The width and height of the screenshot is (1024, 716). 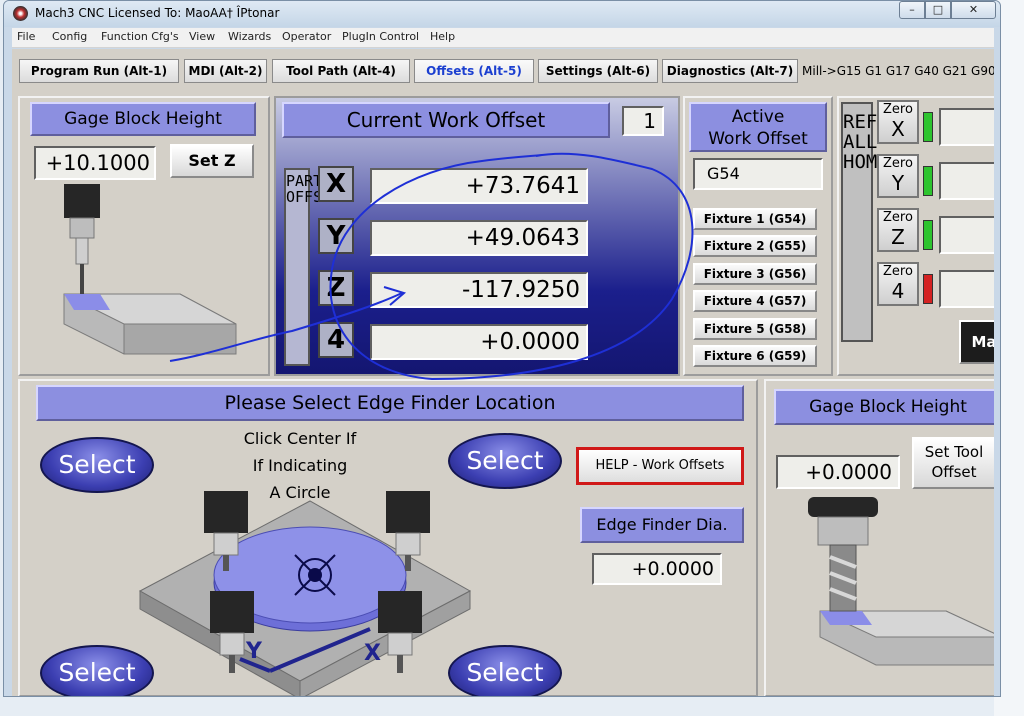 What do you see at coordinates (157, 13) in the screenshot?
I see `window-title: Mach3 CNC Licensed To: MaoAA† ÎPtonar` at bounding box center [157, 13].